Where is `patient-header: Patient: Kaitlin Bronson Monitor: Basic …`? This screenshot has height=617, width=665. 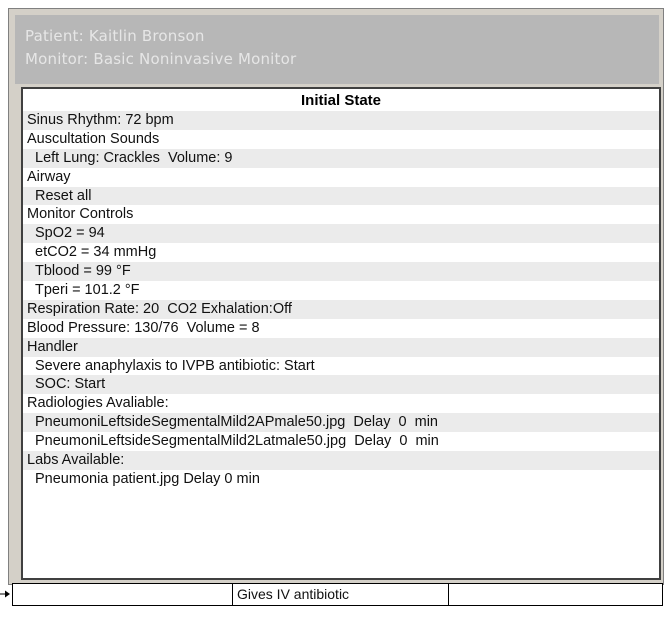
patient-header: Patient: Kaitlin Bronson Monitor: Basic … is located at coordinates (337, 49).